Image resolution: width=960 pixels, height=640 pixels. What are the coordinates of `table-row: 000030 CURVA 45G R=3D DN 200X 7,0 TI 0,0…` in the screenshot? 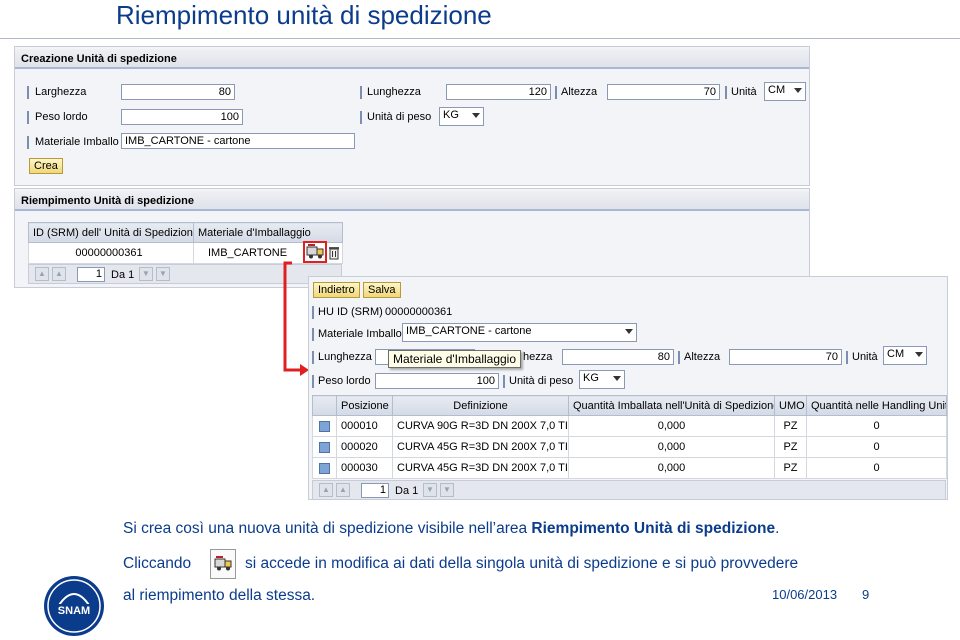 It's located at (629, 468).